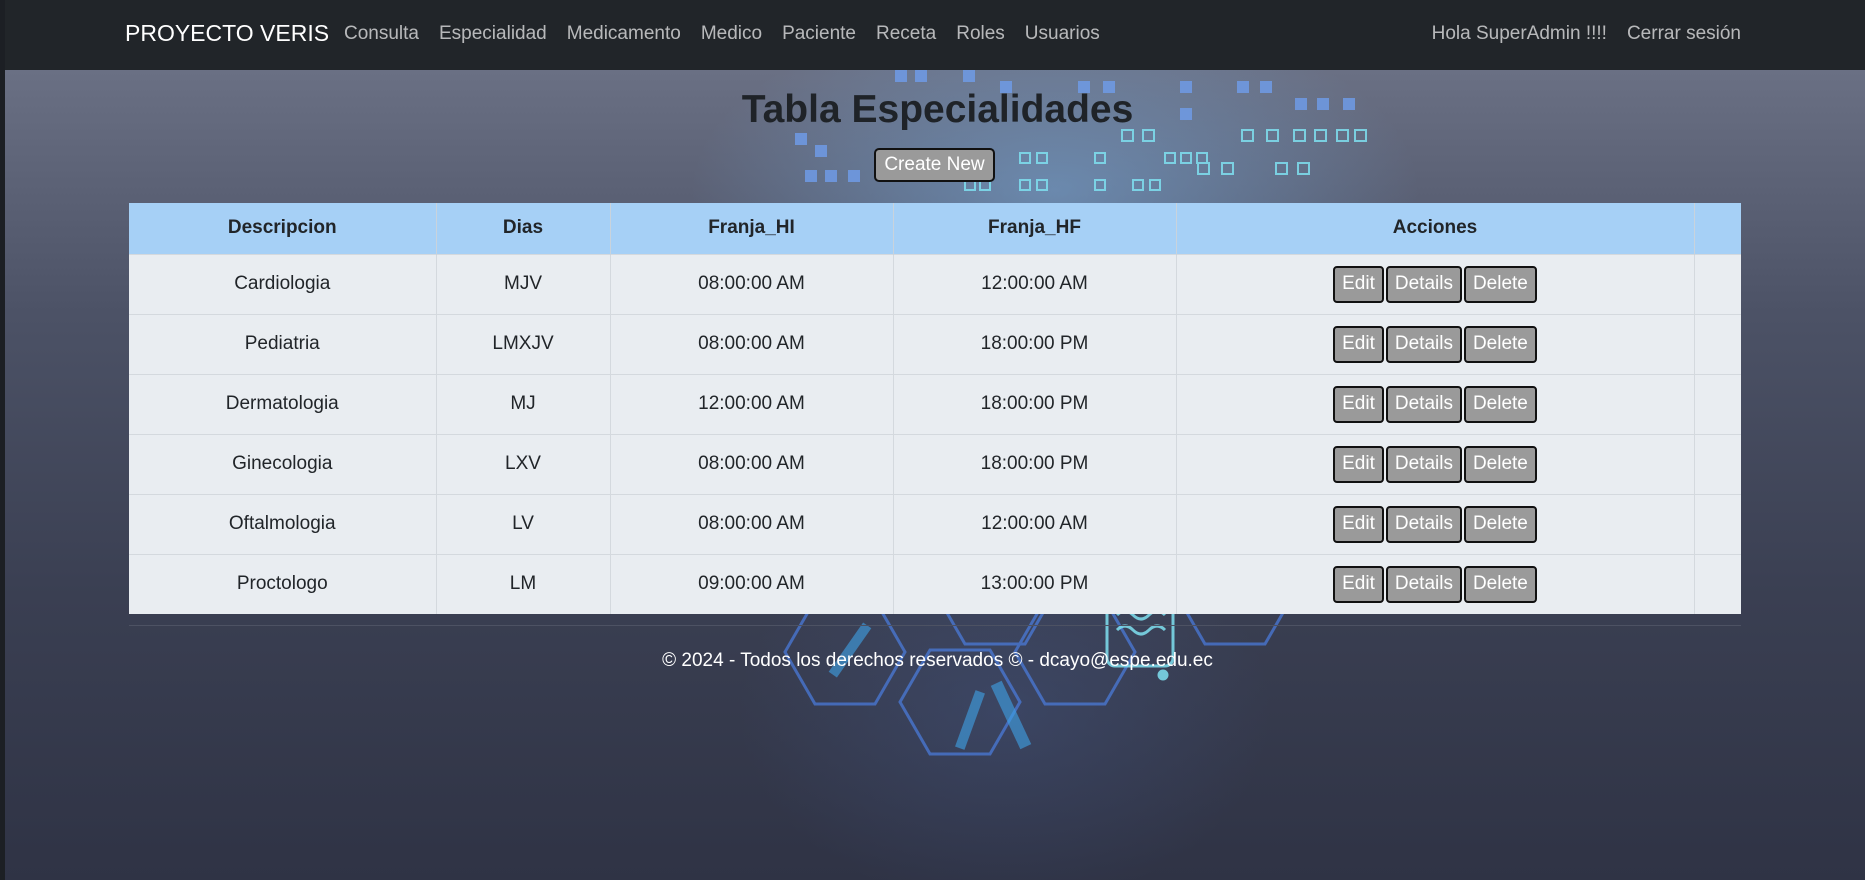 Image resolution: width=1865 pixels, height=880 pixels. What do you see at coordinates (752, 228) in the screenshot?
I see `header-franja-hi: Franja_HI` at bounding box center [752, 228].